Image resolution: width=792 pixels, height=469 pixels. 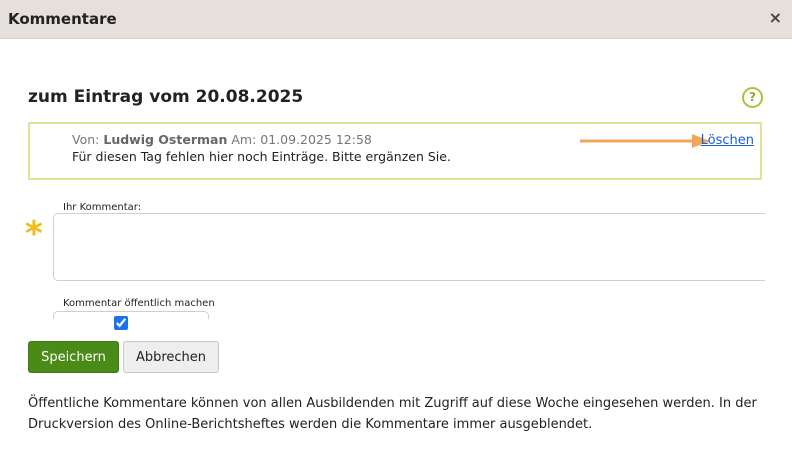 I want to click on page-title: zum Eintrag vom 20.08.2025, so click(x=166, y=97).